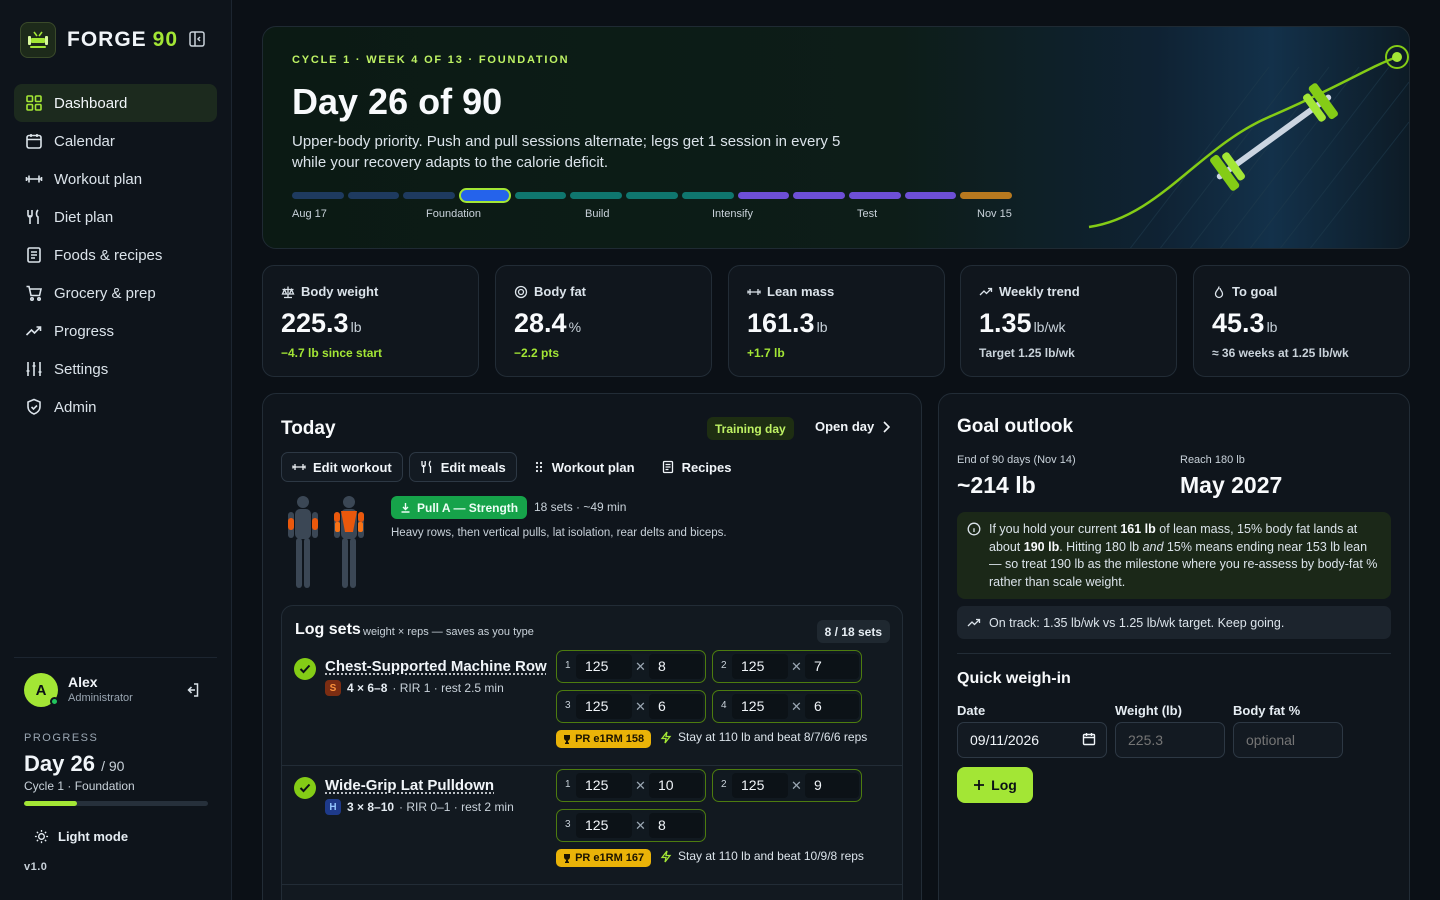 The height and width of the screenshot is (900, 1440). What do you see at coordinates (54, 701) in the screenshot?
I see `online-status-dot` at bounding box center [54, 701].